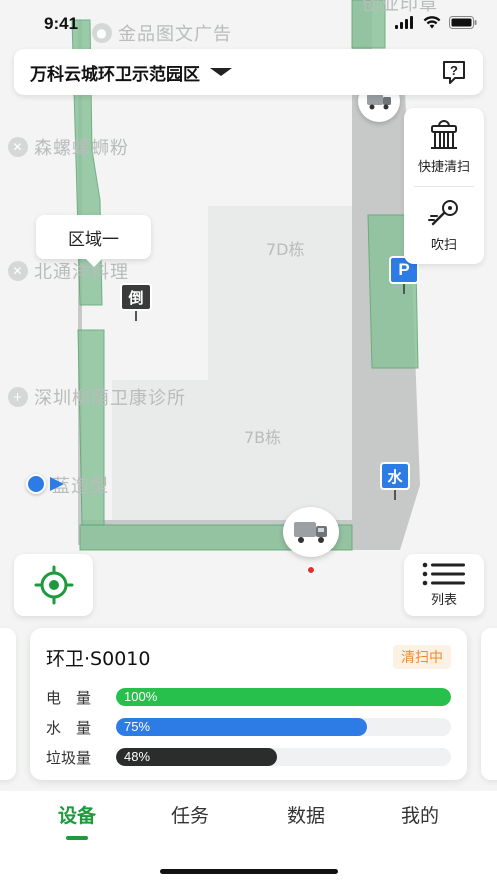  Describe the element at coordinates (444, 134) in the screenshot. I see `broom-sweeper-icon` at that location.